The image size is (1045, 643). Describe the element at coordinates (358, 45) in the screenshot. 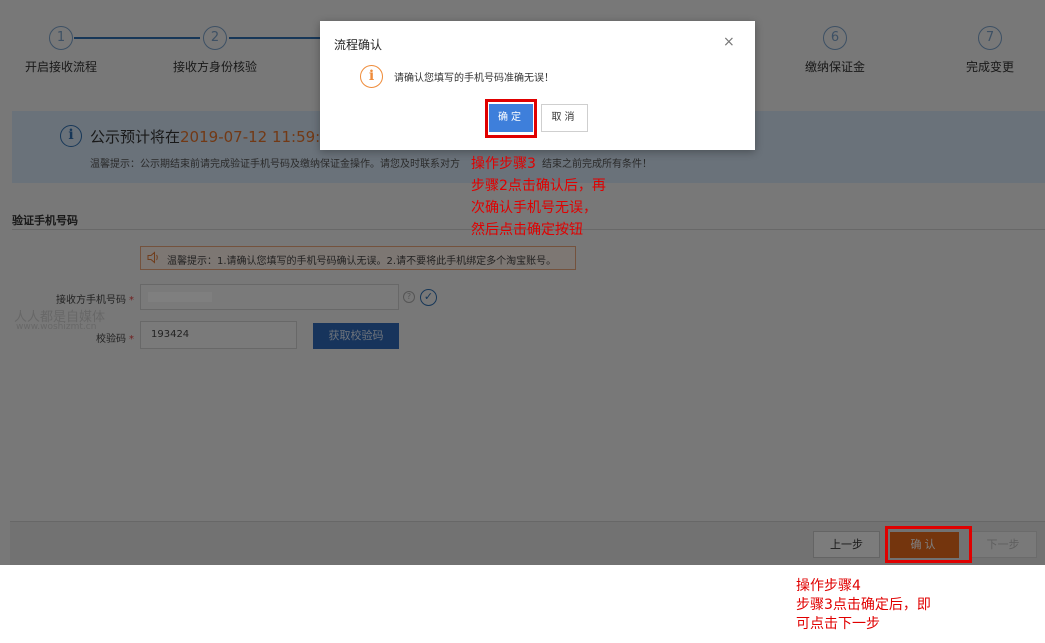

I see `dialog-title: 流程确认` at that location.